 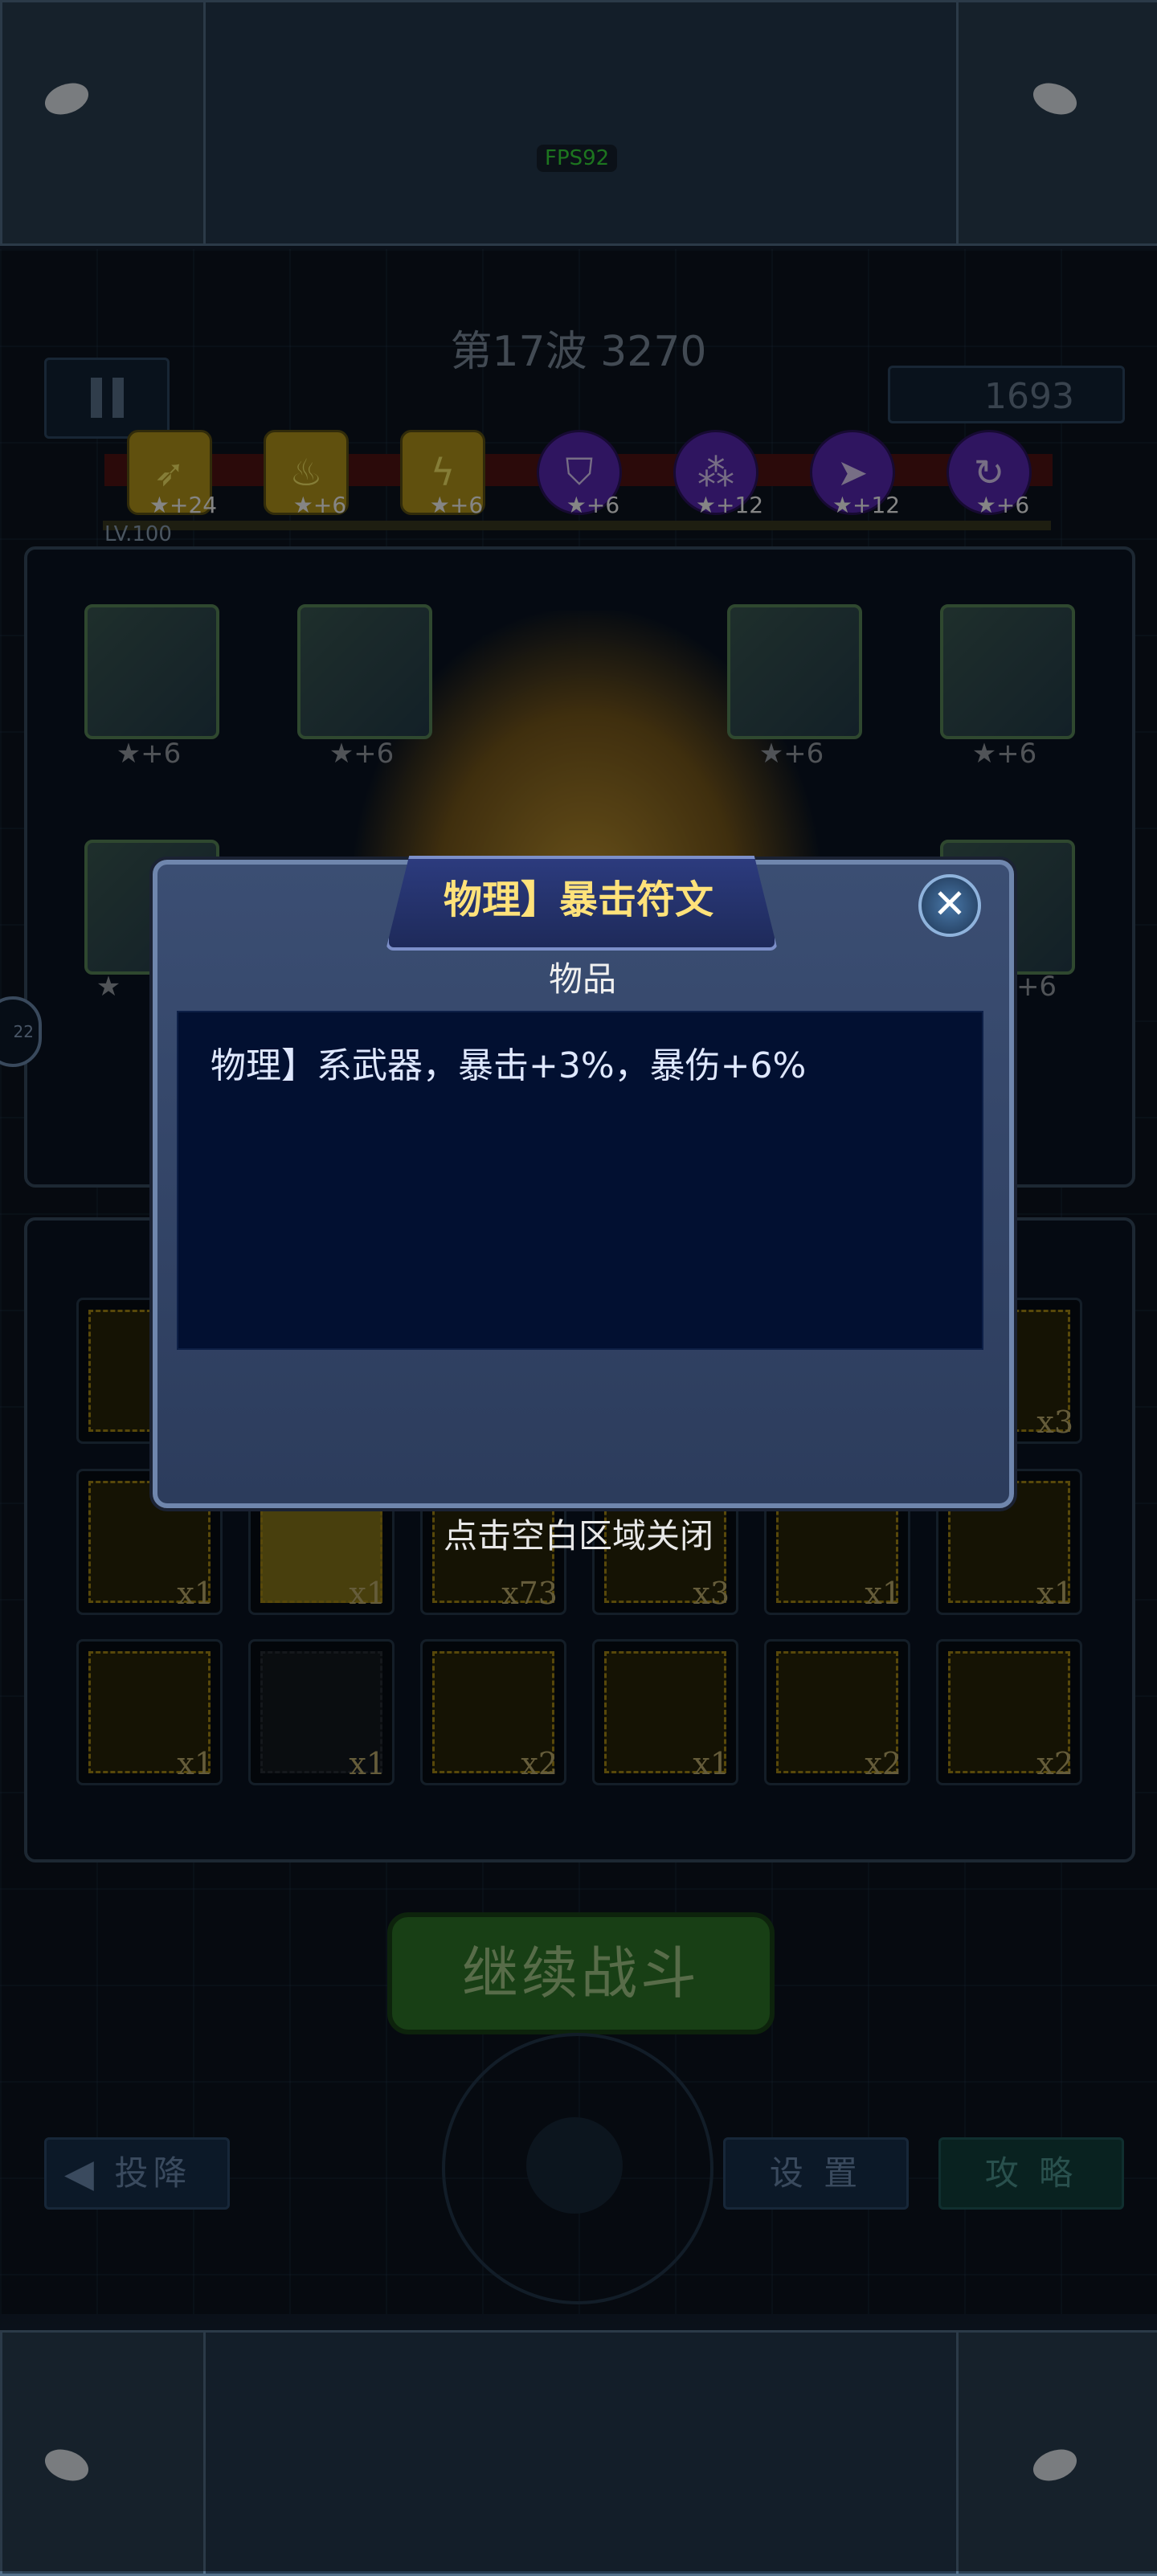 I want to click on close-icon: ✕, so click(x=949, y=906).